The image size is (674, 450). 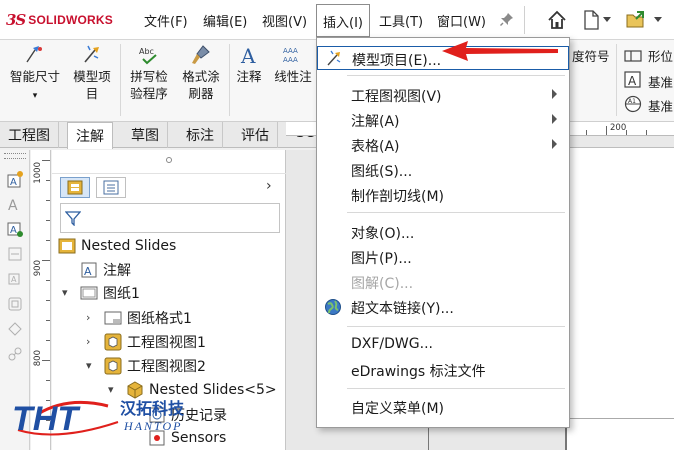 I want to click on callout-arrow-icon, so click(x=500, y=51).